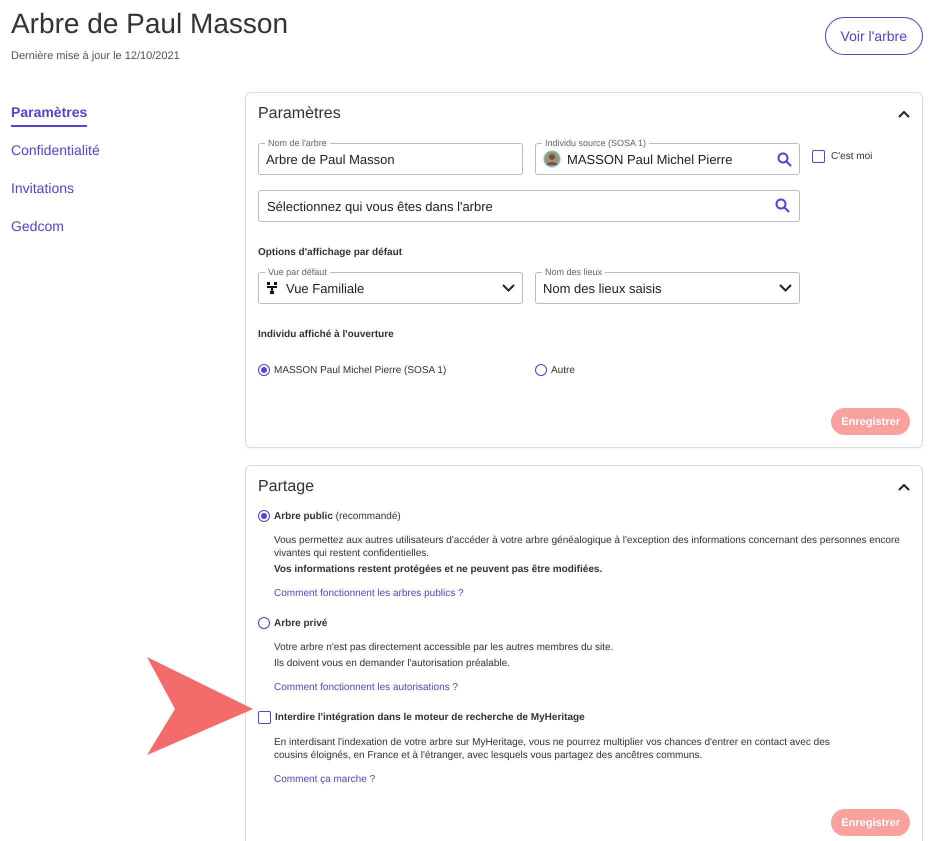 The image size is (941, 841). Describe the element at coordinates (55, 153) in the screenshot. I see `sidebar-item: Confidentialité` at that location.